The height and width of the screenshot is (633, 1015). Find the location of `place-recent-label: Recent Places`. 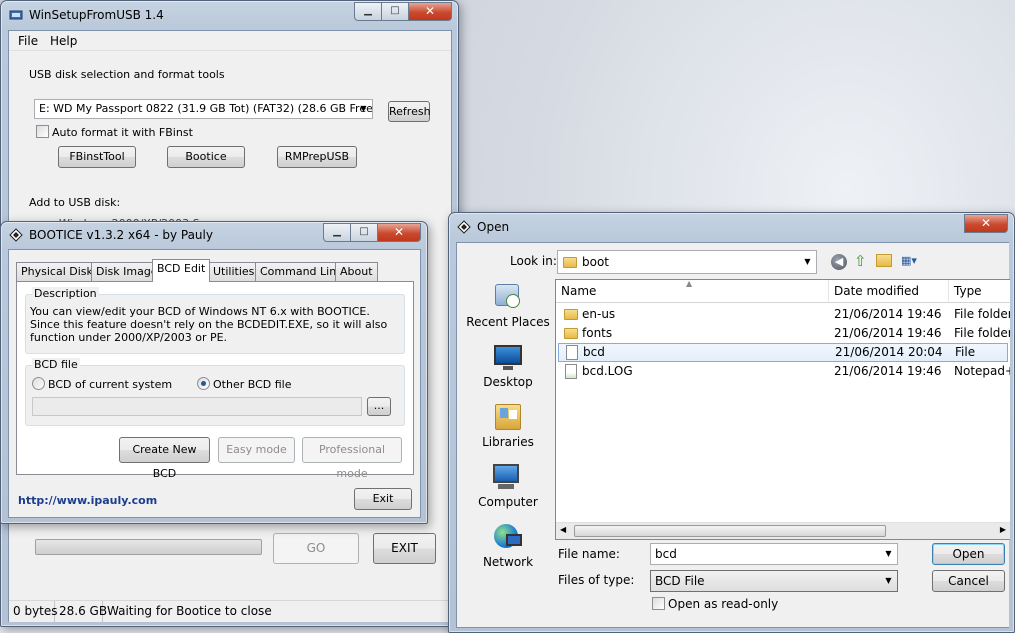

place-recent-label: Recent Places is located at coordinates (508, 322).